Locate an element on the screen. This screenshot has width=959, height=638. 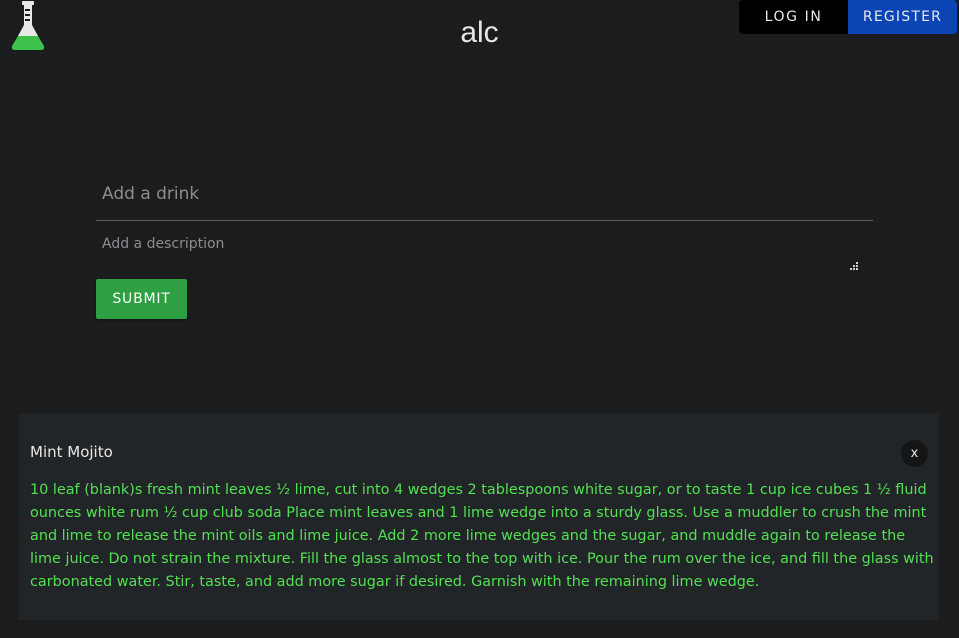
auth-buttons: LOG IN REGISTER is located at coordinates (848, 17).